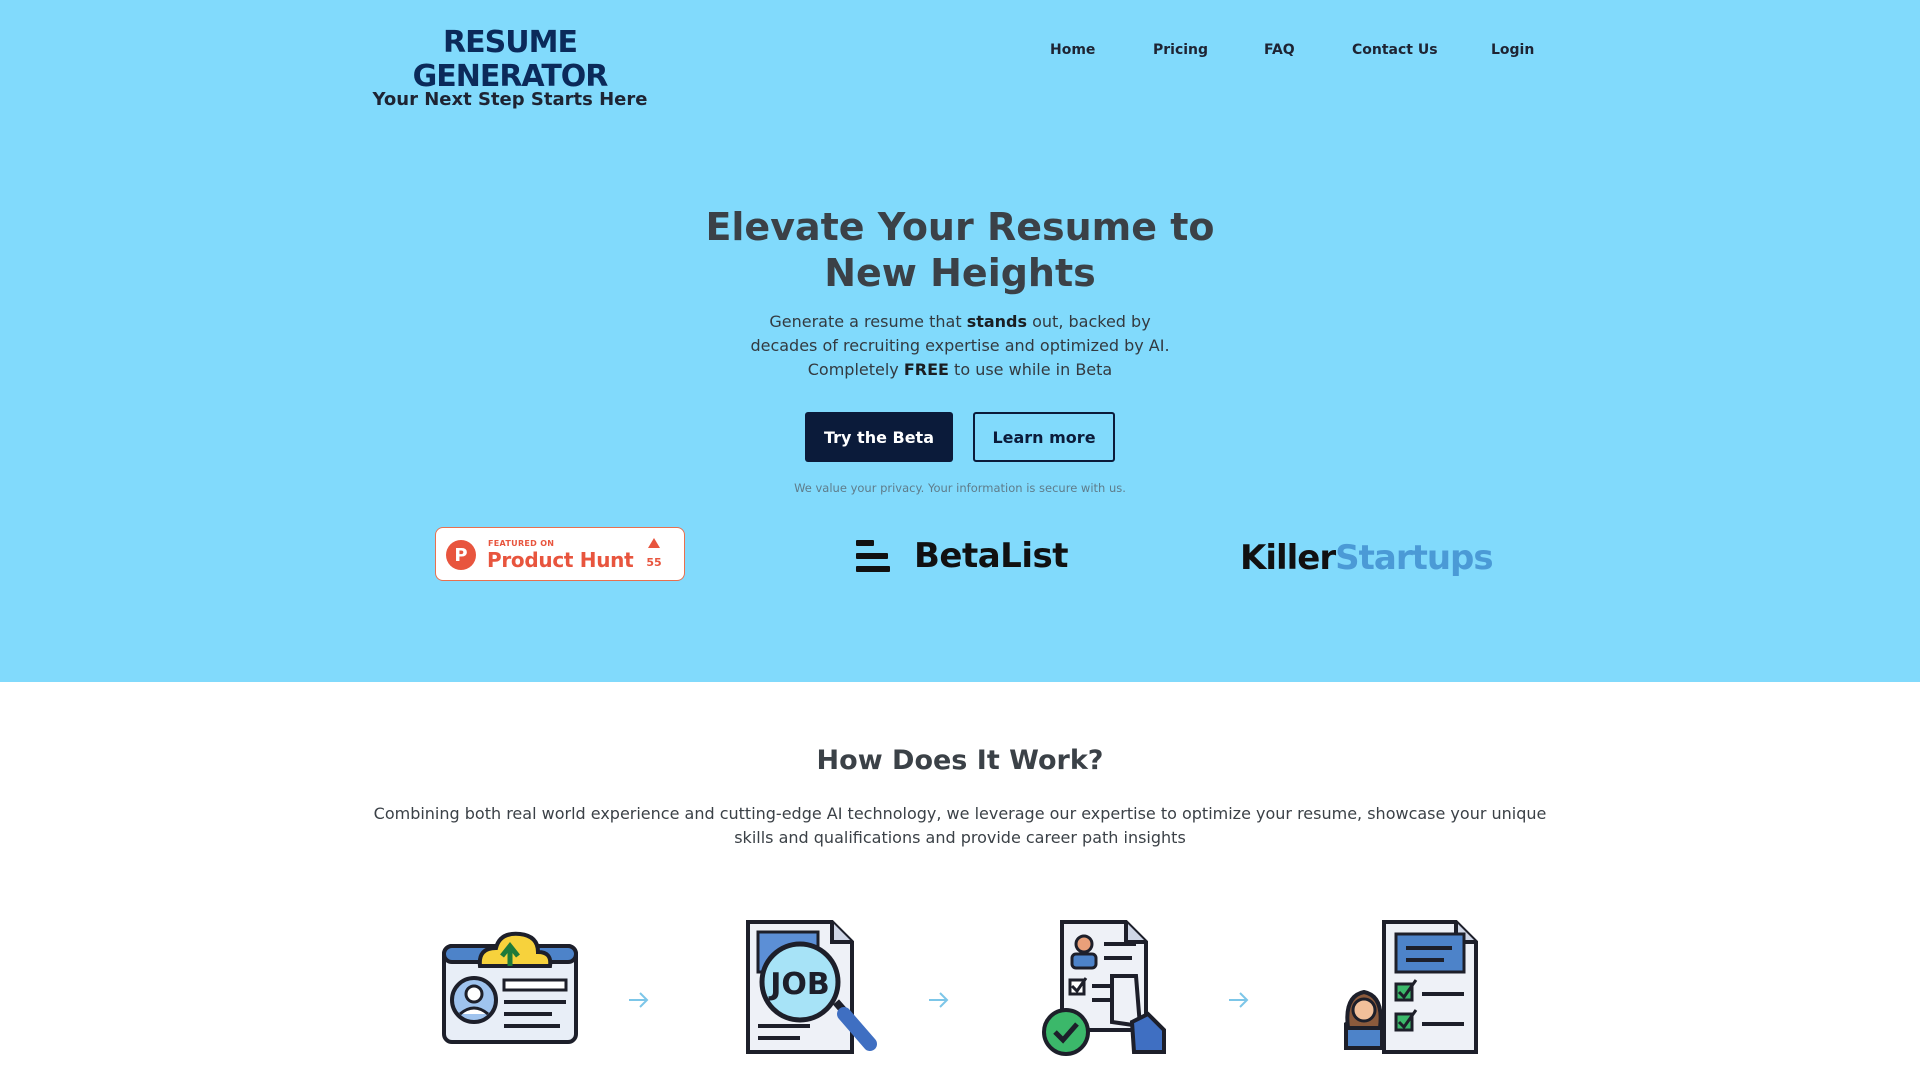  What do you see at coordinates (926, 369) in the screenshot?
I see `subtitle-emphasis: FREE` at bounding box center [926, 369].